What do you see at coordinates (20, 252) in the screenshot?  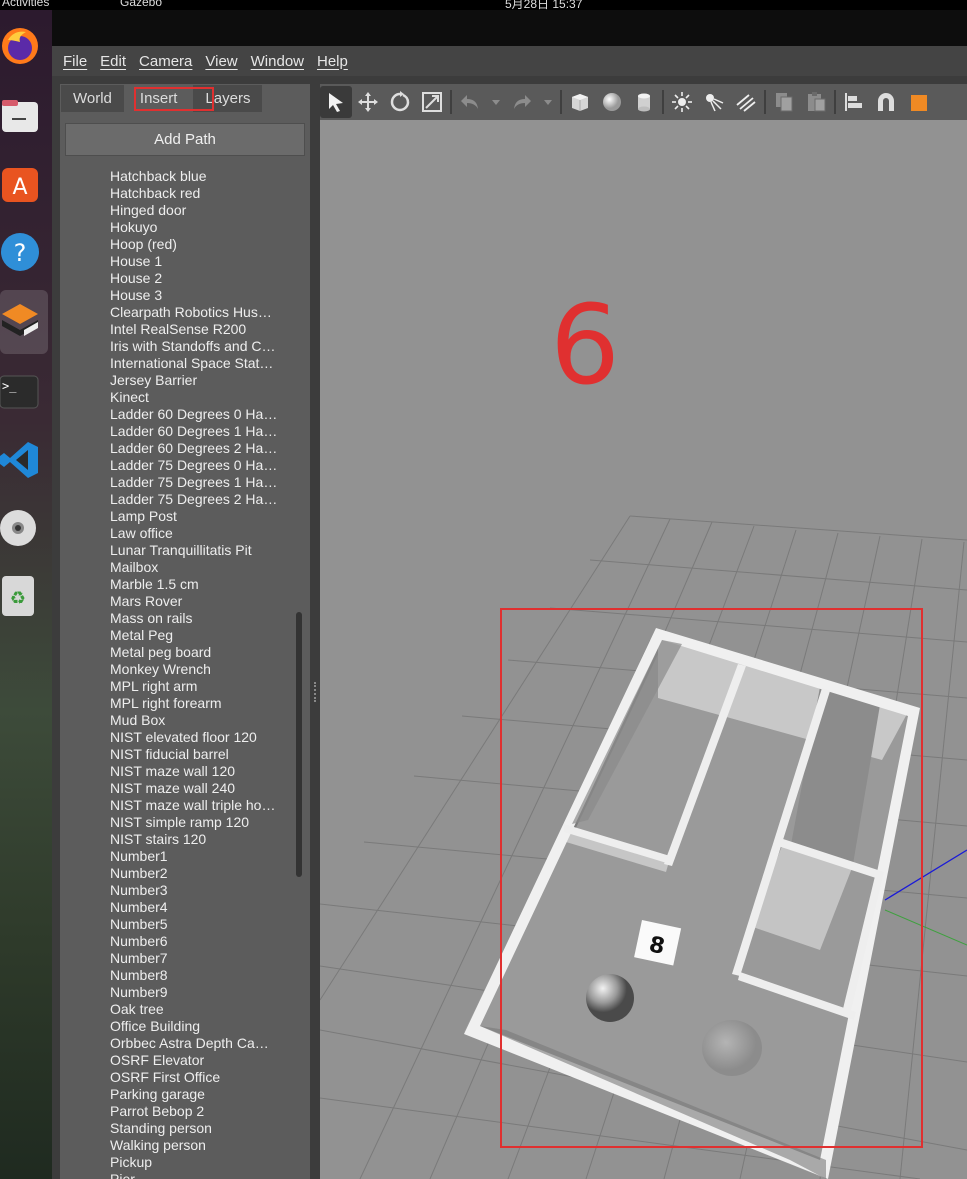 I see `help-icon: ?` at bounding box center [20, 252].